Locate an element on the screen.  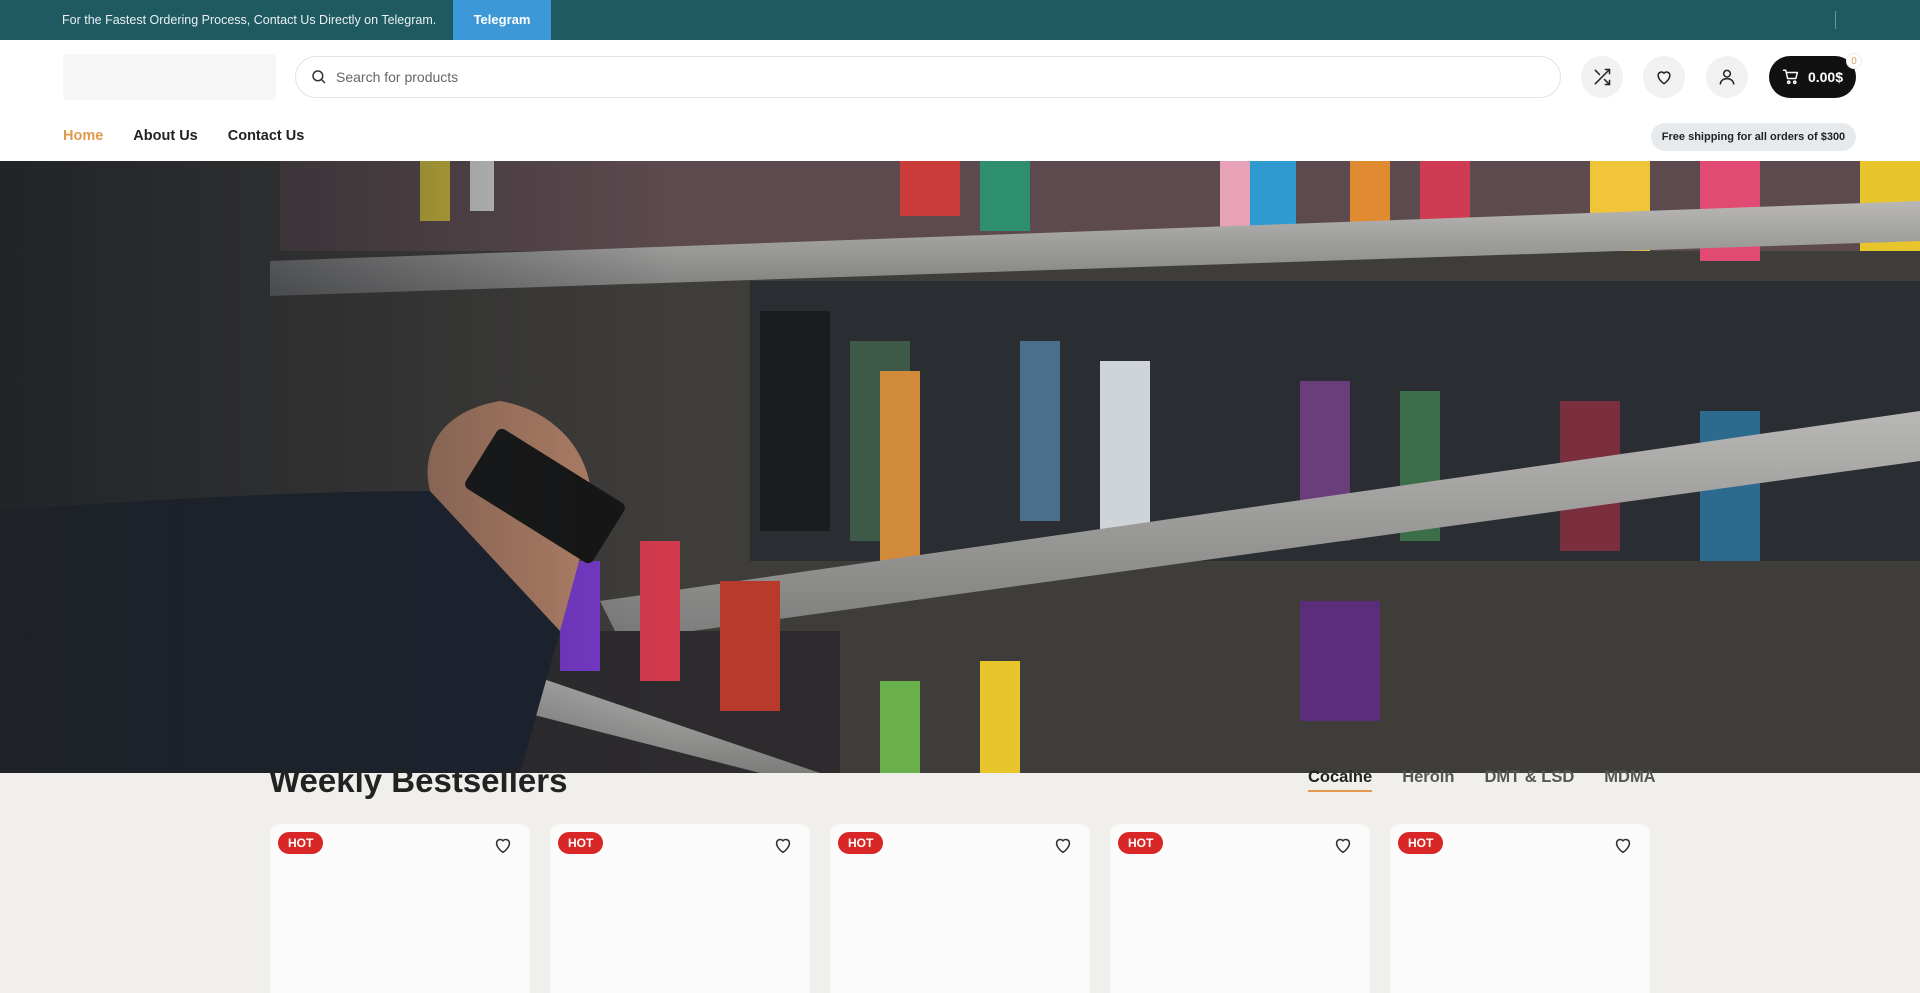
section-title: Weekly Bestsellers is located at coordinates (418, 780).